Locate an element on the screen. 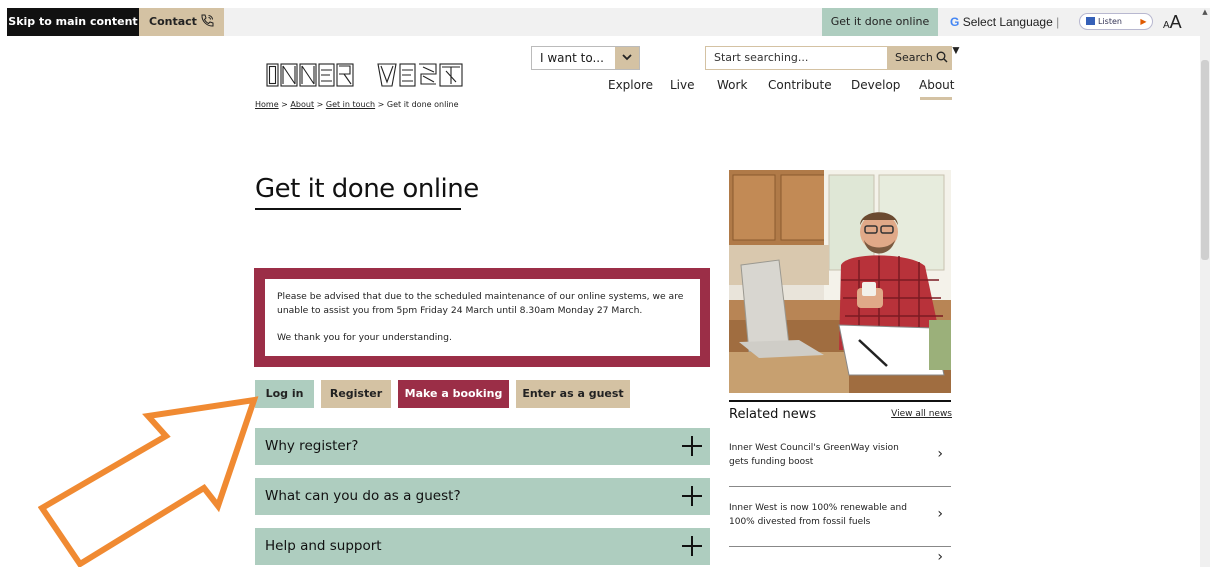  man-at-laptop-photo is located at coordinates (840, 281).